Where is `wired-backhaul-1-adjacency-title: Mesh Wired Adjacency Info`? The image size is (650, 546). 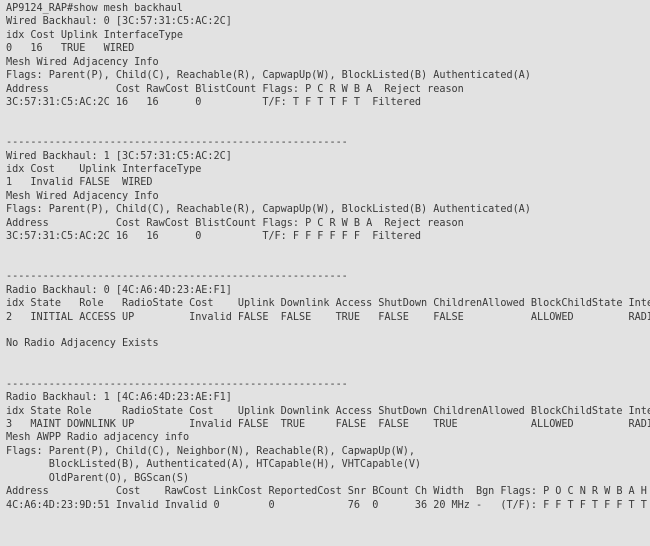 wired-backhaul-1-adjacency-title: Mesh Wired Adjacency Info is located at coordinates (82, 196).